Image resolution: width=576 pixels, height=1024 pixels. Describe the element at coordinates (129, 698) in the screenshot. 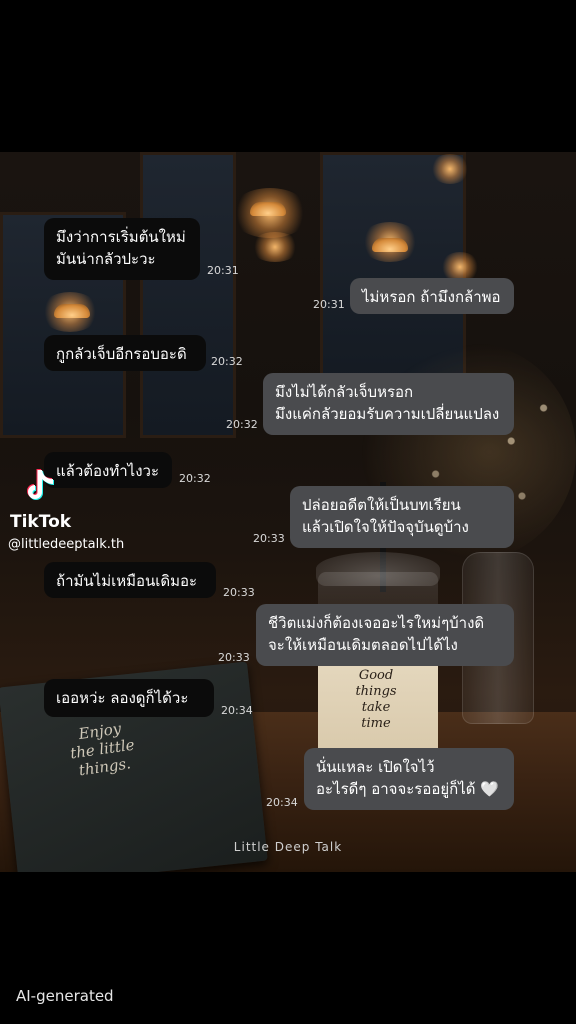

I see `chat-bubble-left: เออหว่ะ ลองดูก็ได้วะ` at that location.